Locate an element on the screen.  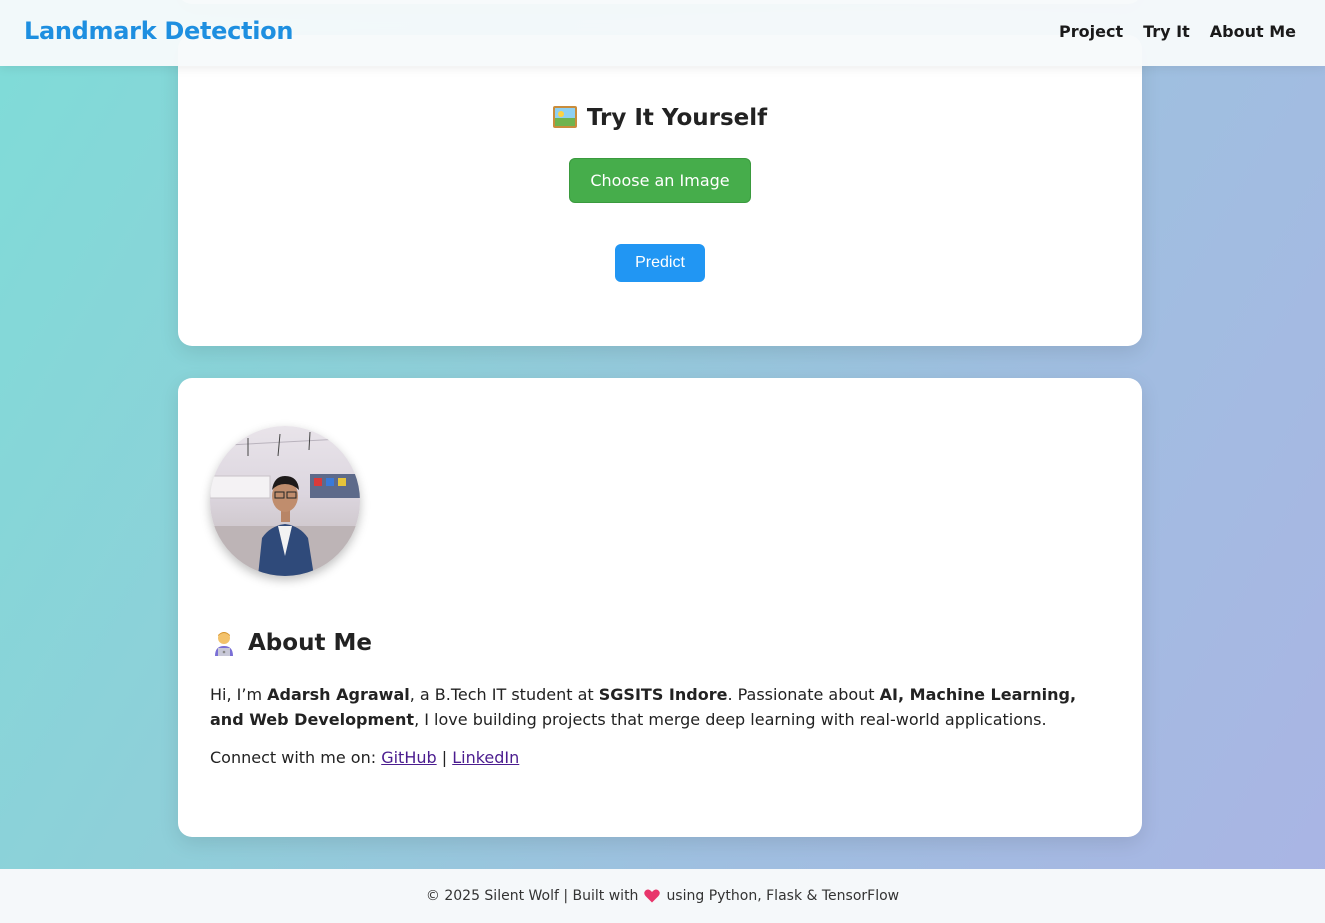
linkedin-link: LinkedIn is located at coordinates (485, 757).